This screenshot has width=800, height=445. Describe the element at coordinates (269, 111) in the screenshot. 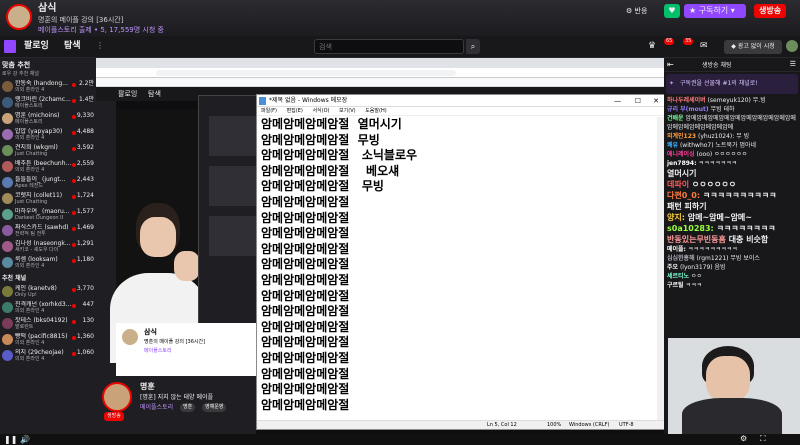

I see `menu-file: 파일(F)` at that location.